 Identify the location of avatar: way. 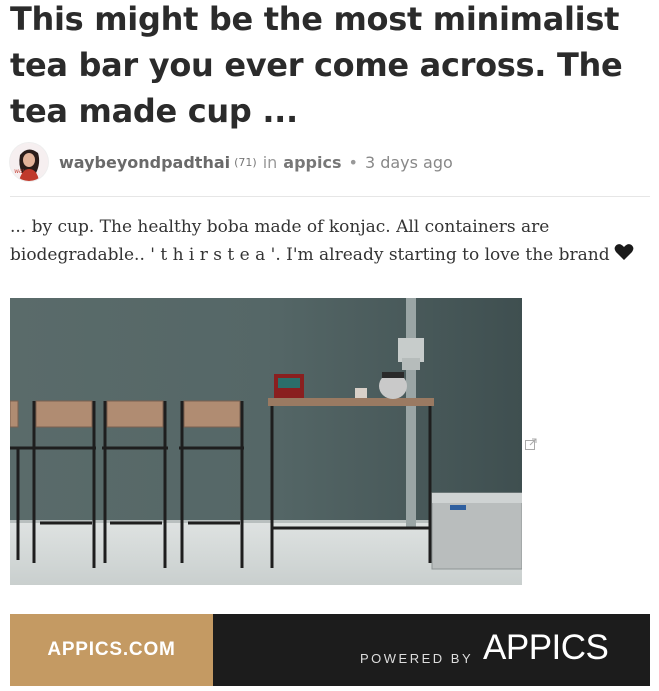
(29, 162).